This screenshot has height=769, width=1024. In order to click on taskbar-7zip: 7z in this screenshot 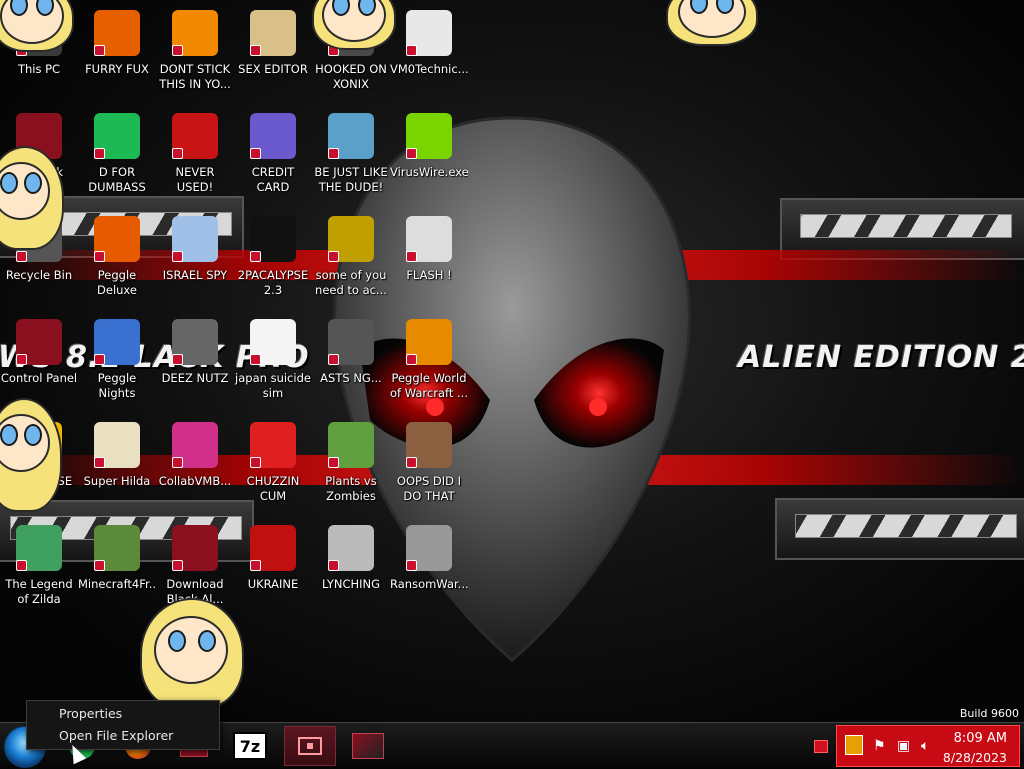, I will do `click(250, 746)`.